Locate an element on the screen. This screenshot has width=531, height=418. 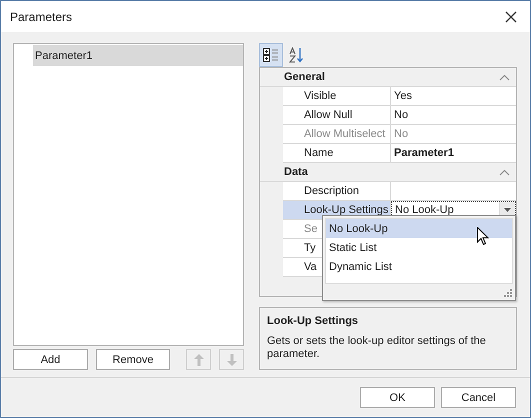
caret-icon is located at coordinates (507, 210).